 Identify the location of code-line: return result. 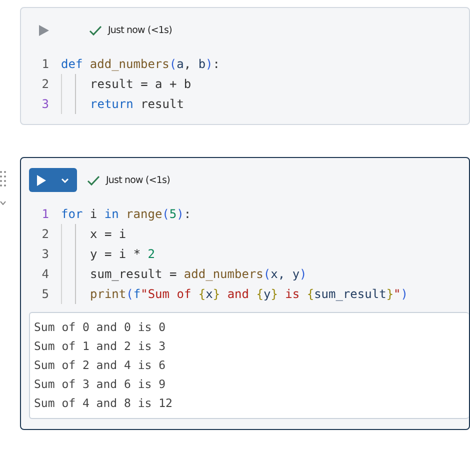
(137, 104).